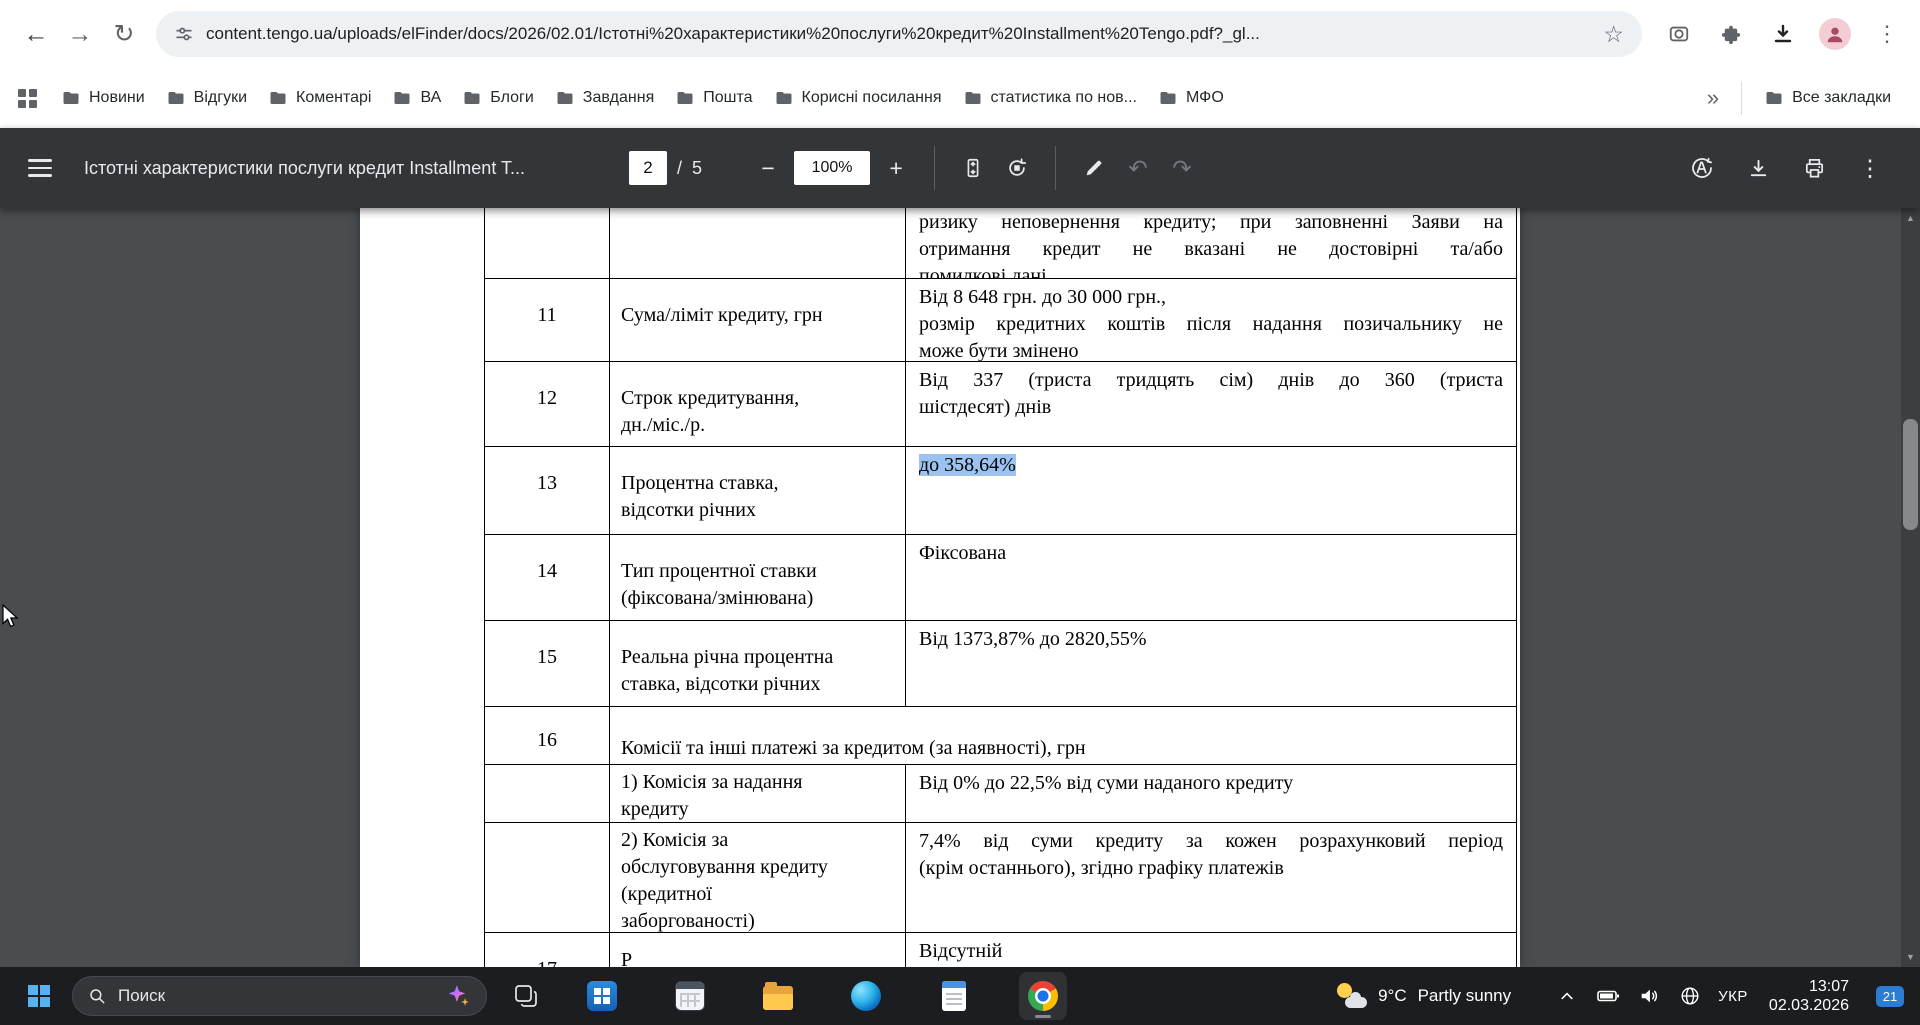 The image size is (1920, 1025). Describe the element at coordinates (1731, 34) in the screenshot. I see `extensions-puzzle-icon` at that location.